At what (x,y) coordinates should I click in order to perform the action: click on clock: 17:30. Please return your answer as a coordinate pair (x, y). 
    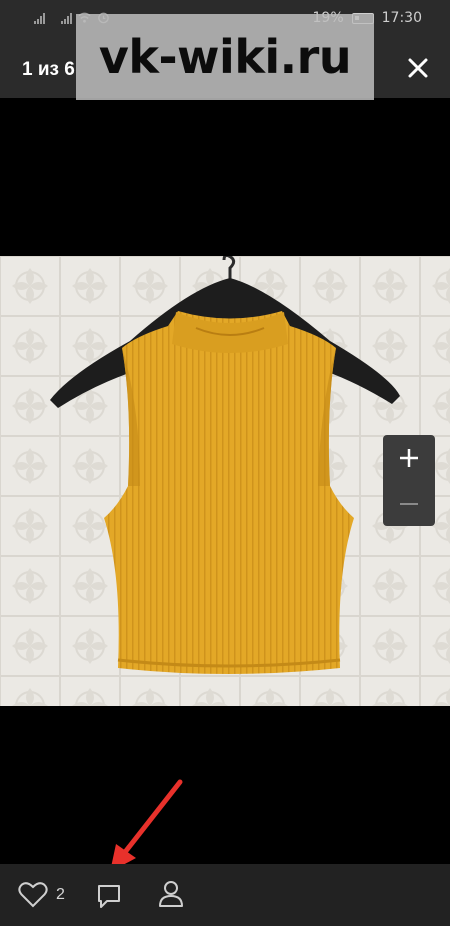
    Looking at the image, I should click on (401, 18).